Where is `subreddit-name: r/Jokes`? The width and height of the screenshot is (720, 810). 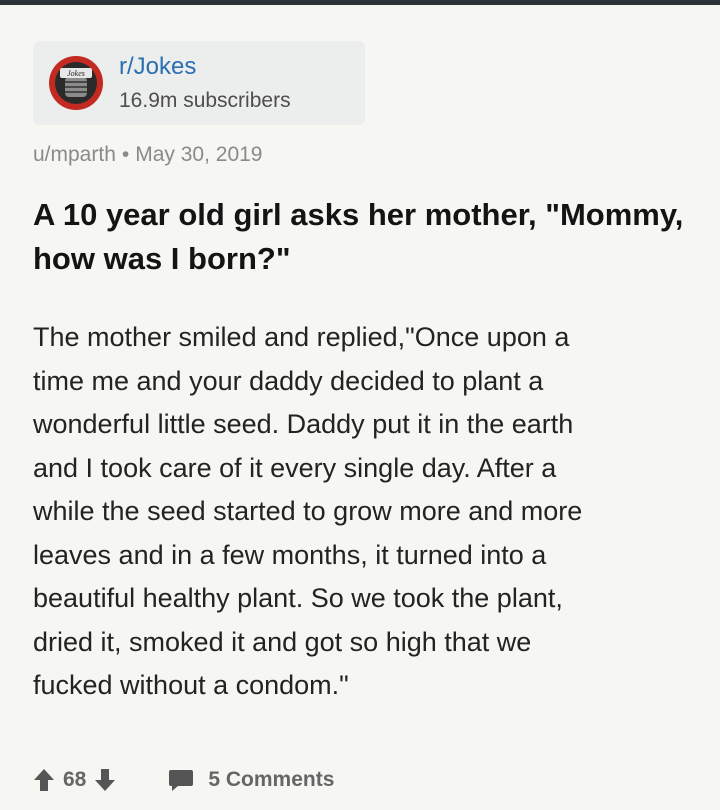 subreddit-name: r/Jokes is located at coordinates (157, 67).